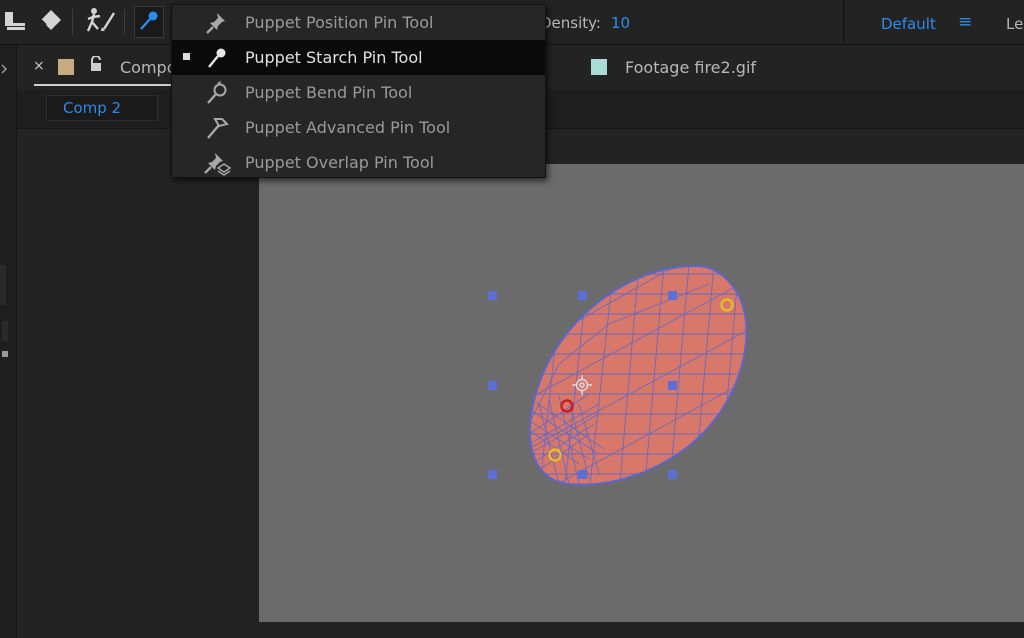 The height and width of the screenshot is (638, 1024). I want to click on starch-pin-icon, so click(217, 58).